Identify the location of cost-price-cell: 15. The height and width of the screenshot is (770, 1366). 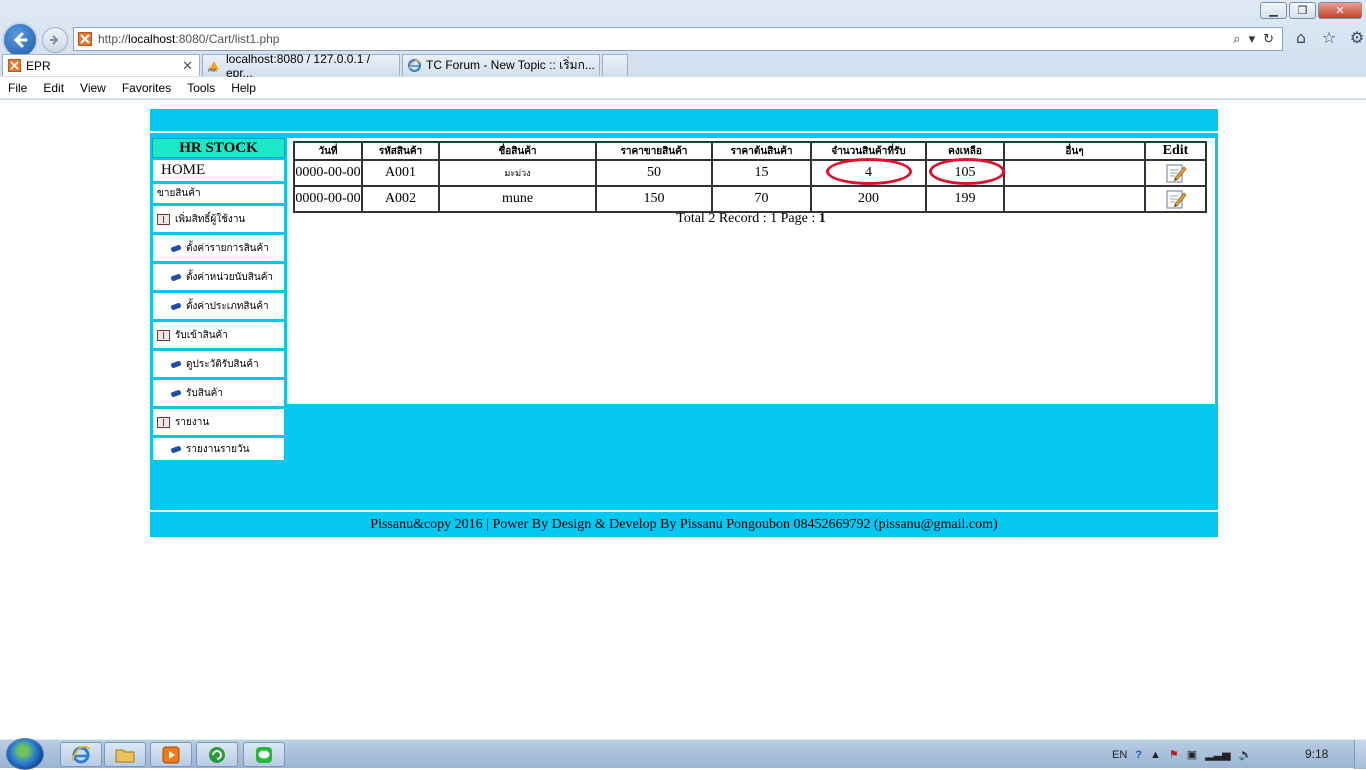
(761, 173).